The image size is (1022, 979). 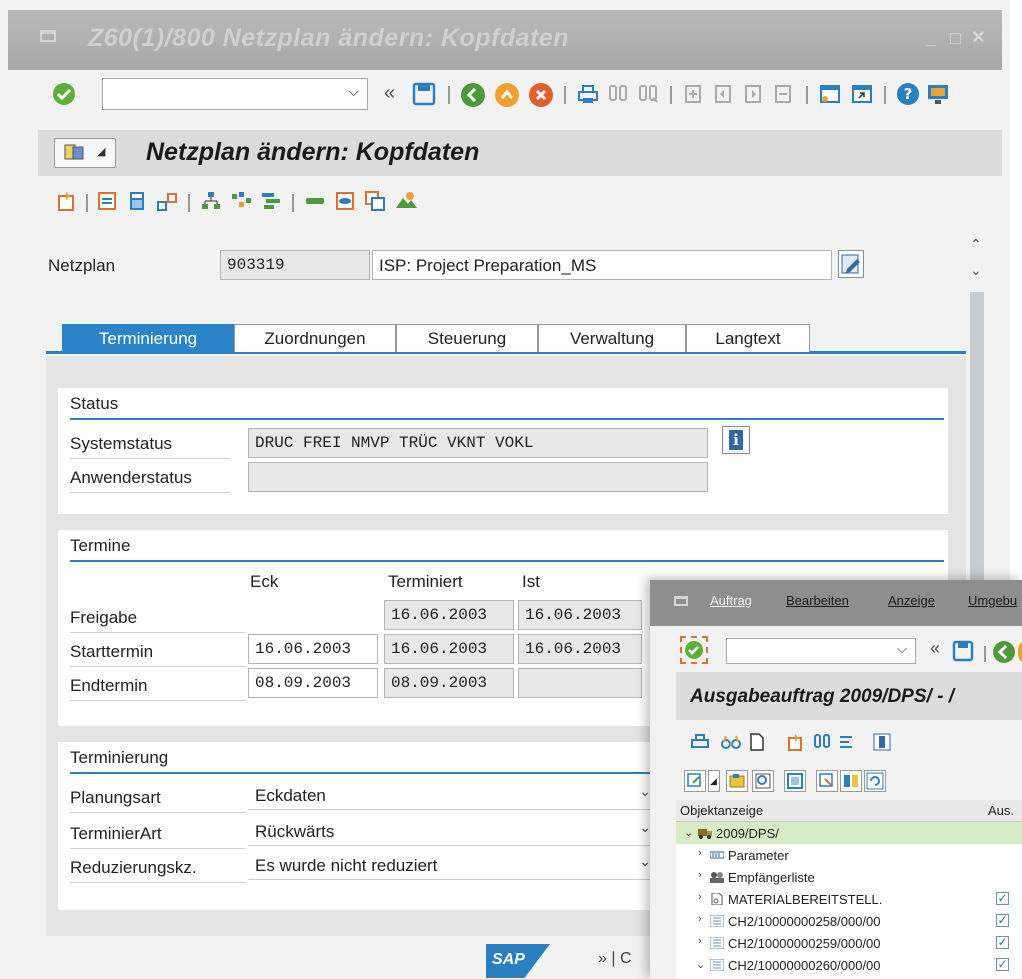 What do you see at coordinates (612, 338) in the screenshot?
I see `tab-verwaltung: Verwaltung` at bounding box center [612, 338].